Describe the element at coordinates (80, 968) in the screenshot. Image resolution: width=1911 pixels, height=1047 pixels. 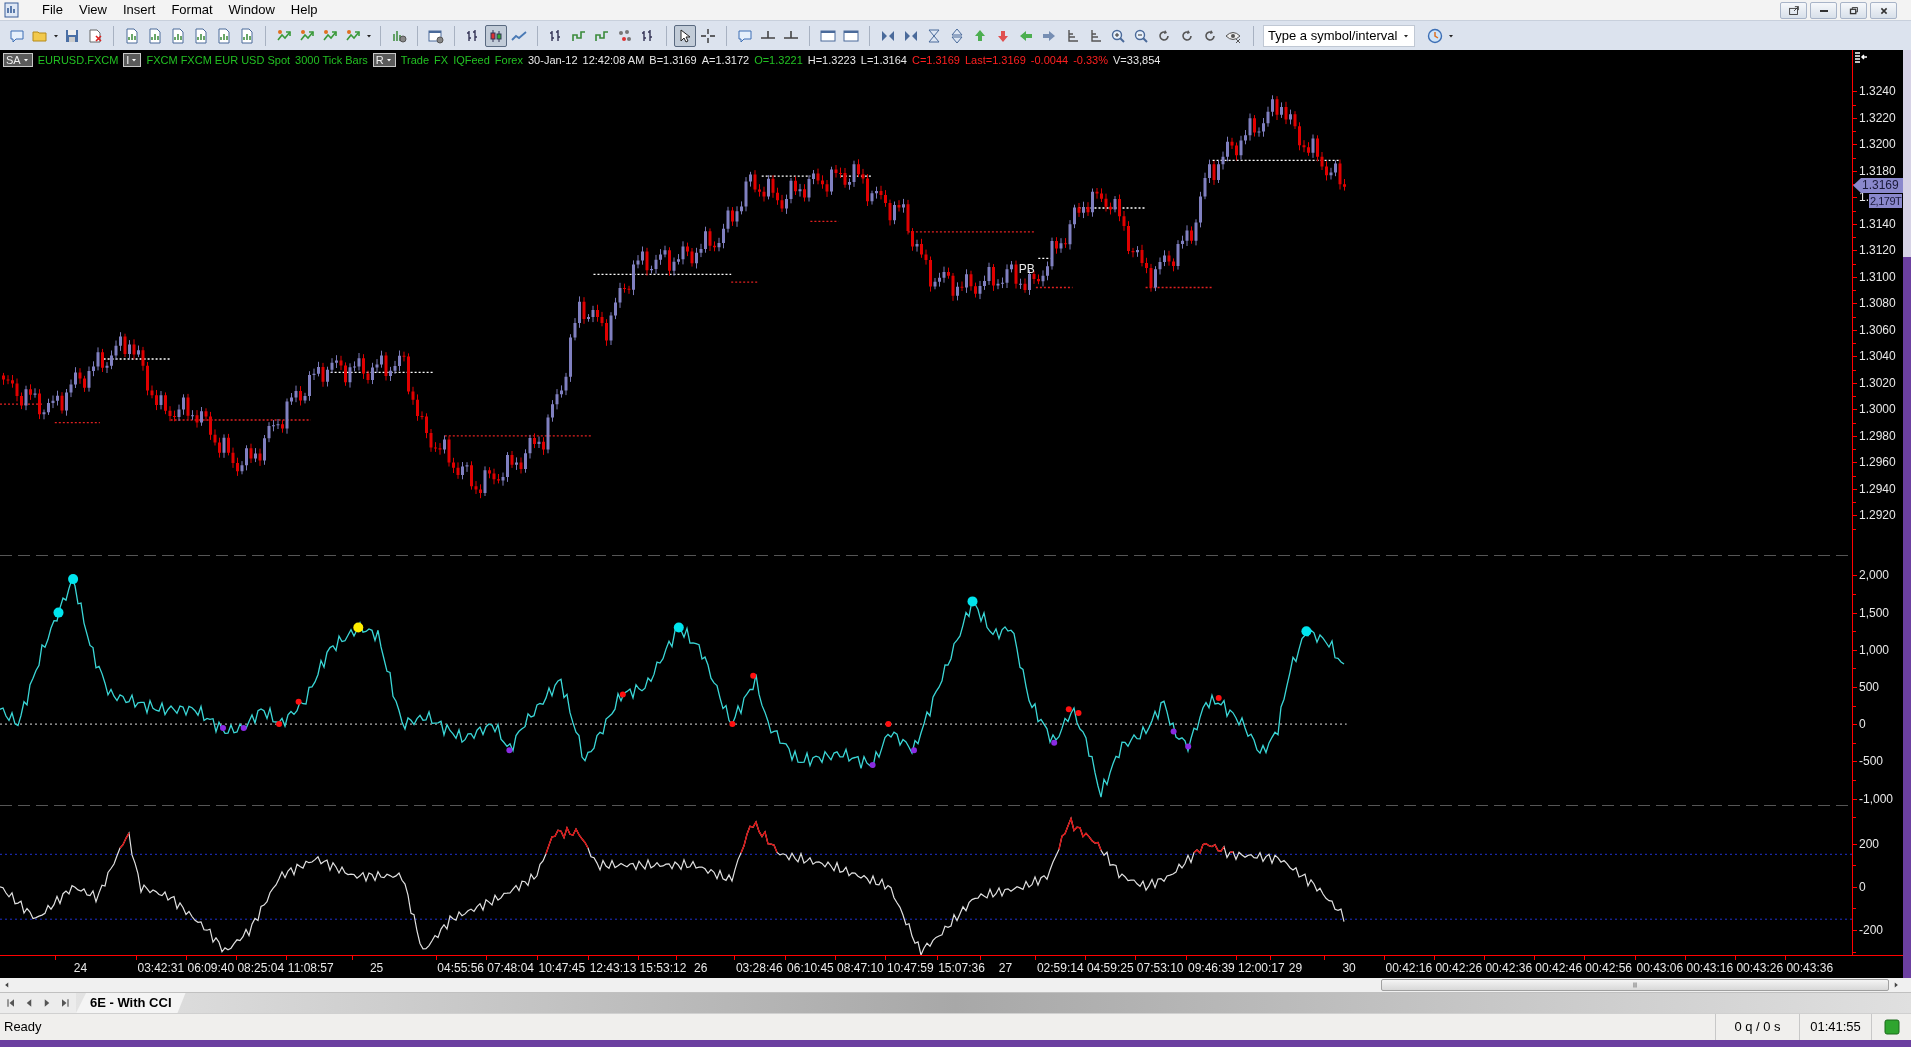
I see `time-label: 24` at that location.